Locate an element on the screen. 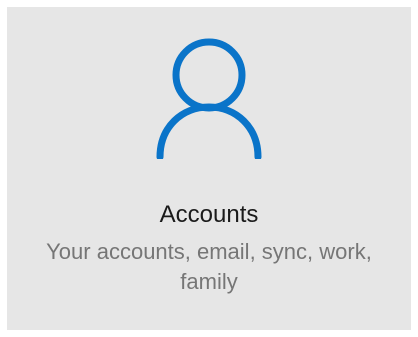 This screenshot has width=418, height=337. tile-description: Your accounts, email, sync, work, family is located at coordinates (209, 266).